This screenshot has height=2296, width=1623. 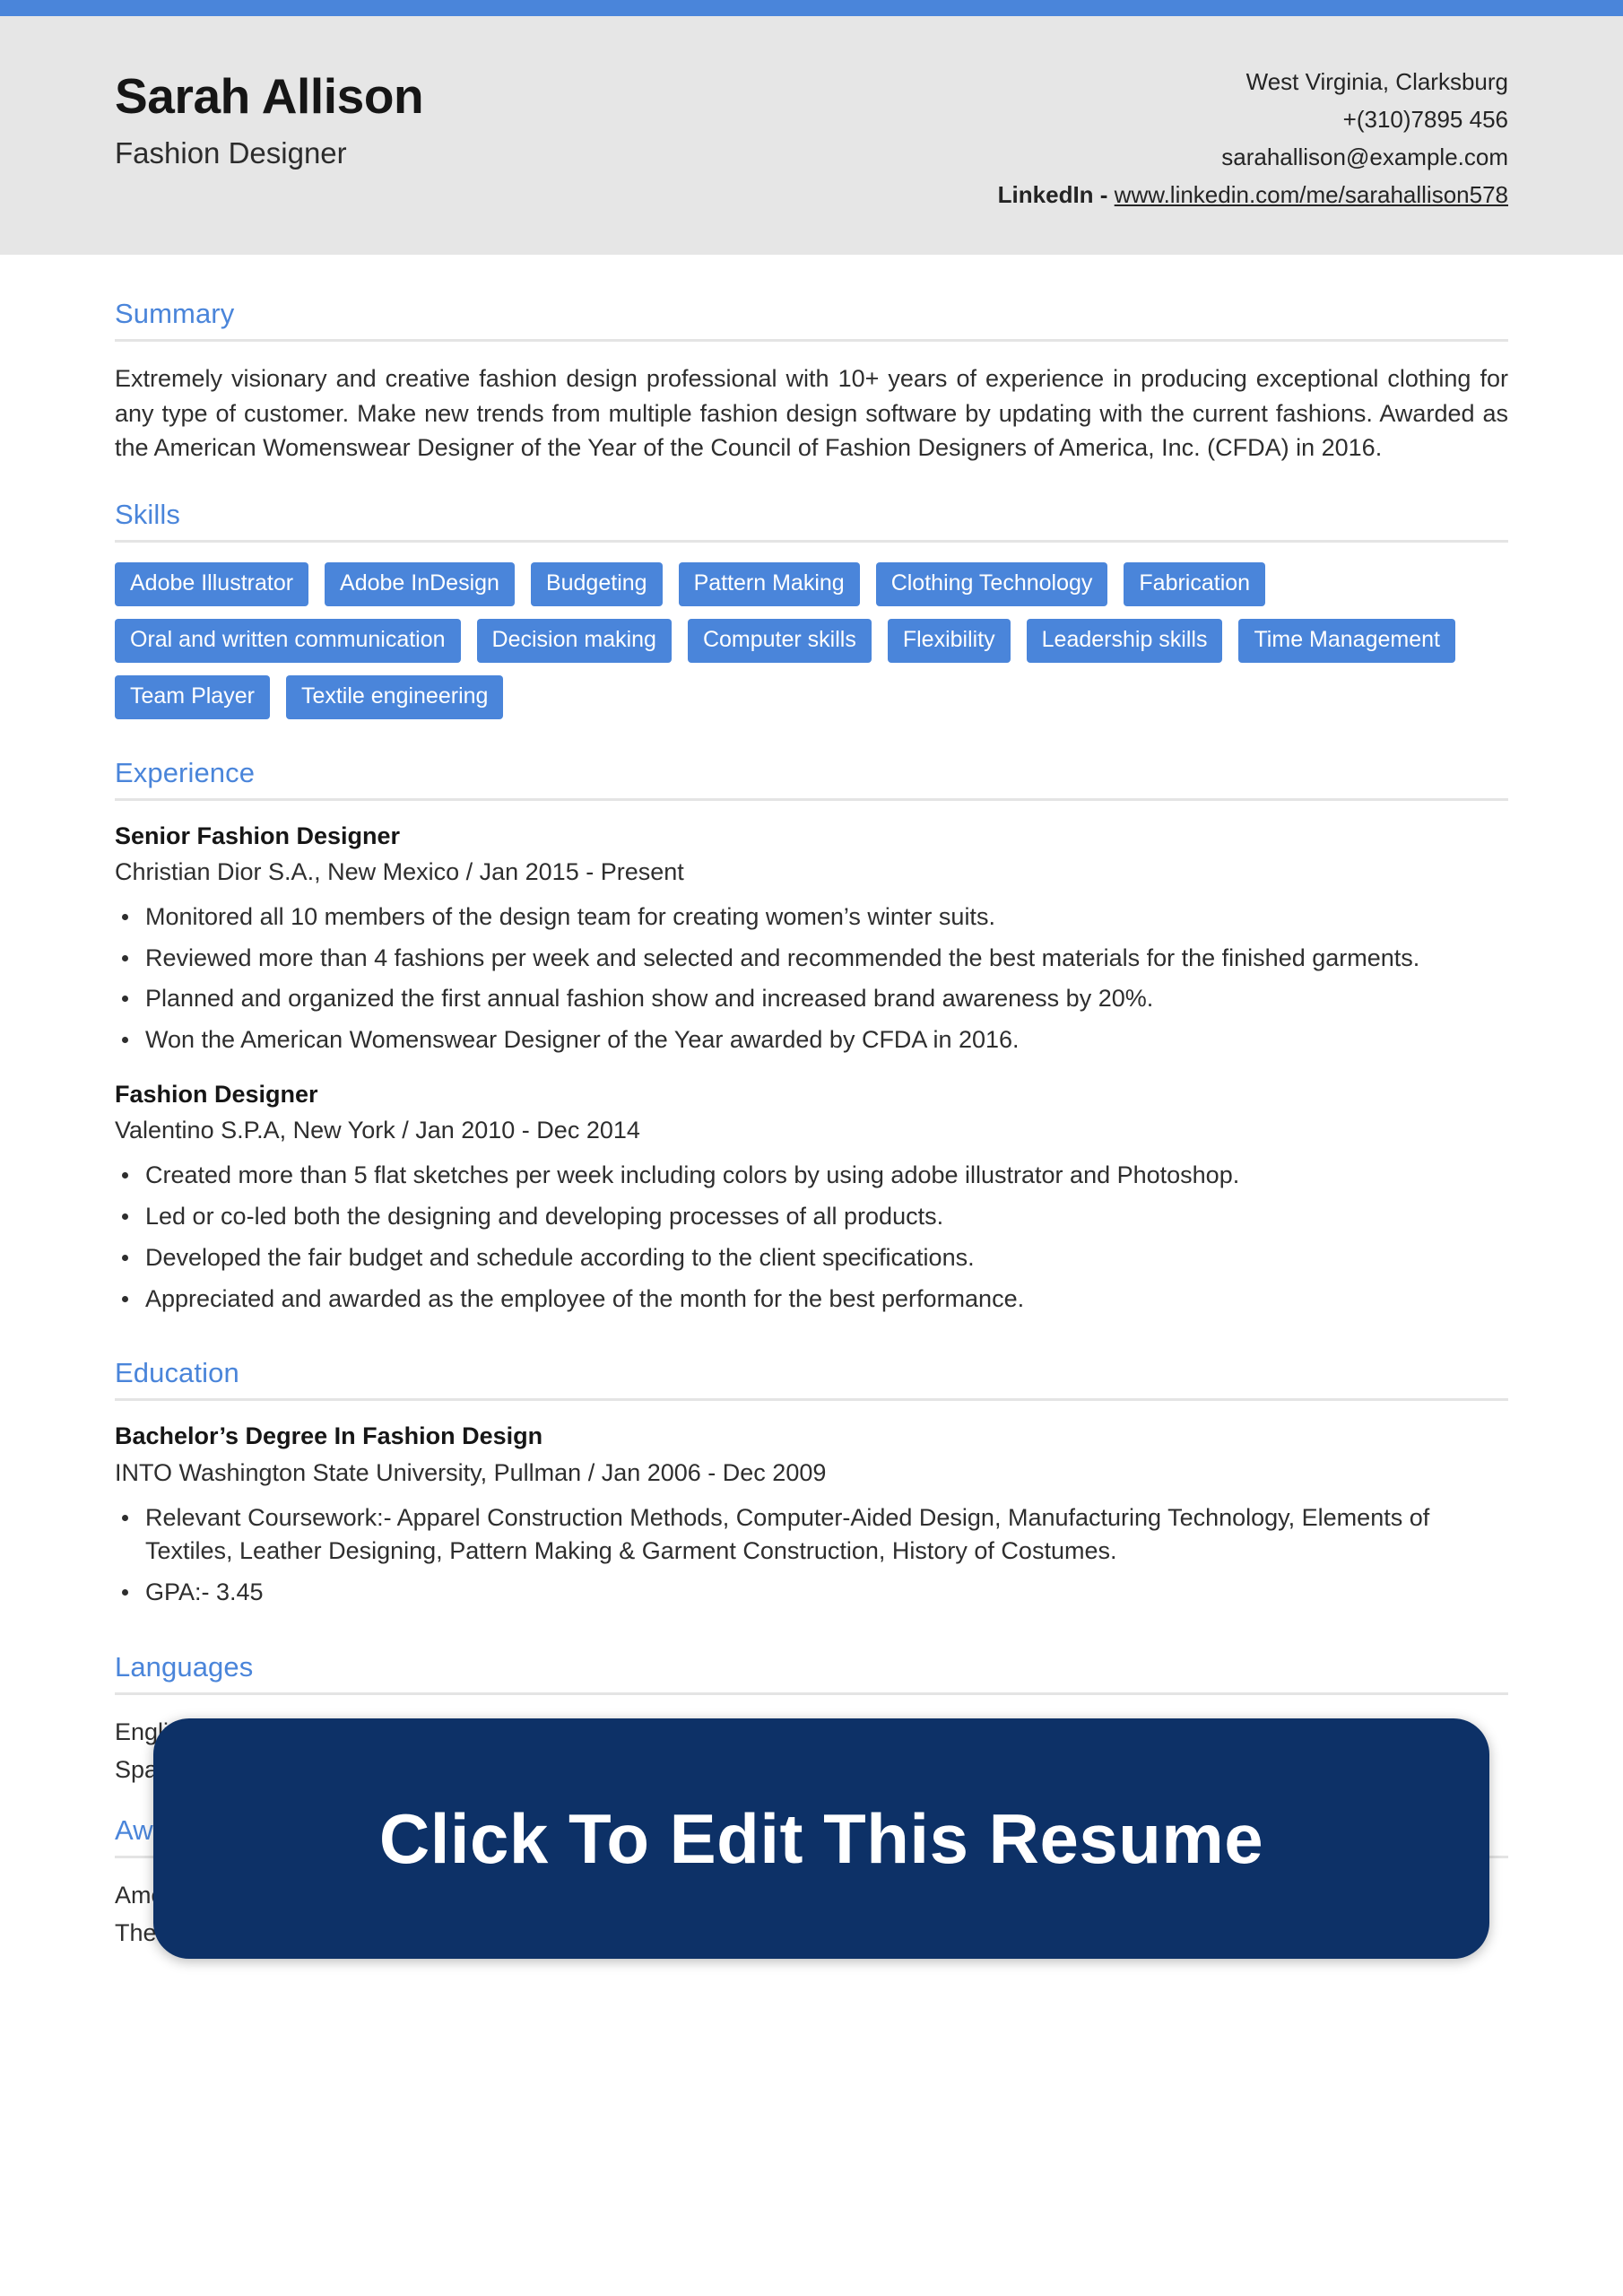 I want to click on skill-tag: Decision making, so click(x=574, y=641).